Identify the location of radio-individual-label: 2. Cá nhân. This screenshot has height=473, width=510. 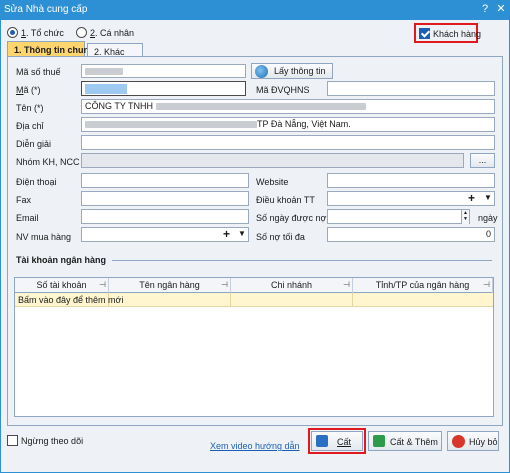
(112, 33).